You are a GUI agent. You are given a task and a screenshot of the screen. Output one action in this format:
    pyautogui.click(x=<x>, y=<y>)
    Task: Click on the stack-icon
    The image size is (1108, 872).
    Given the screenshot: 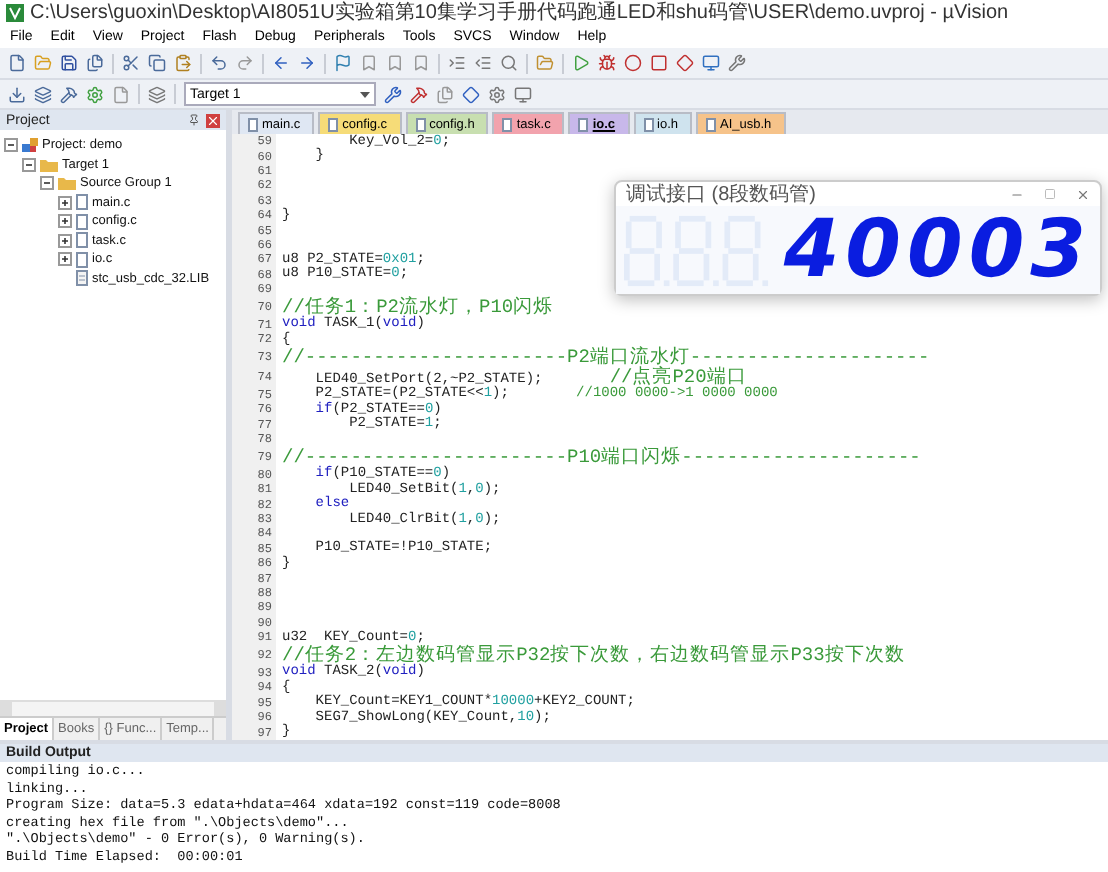 What is the action you would take?
    pyautogui.click(x=157, y=94)
    